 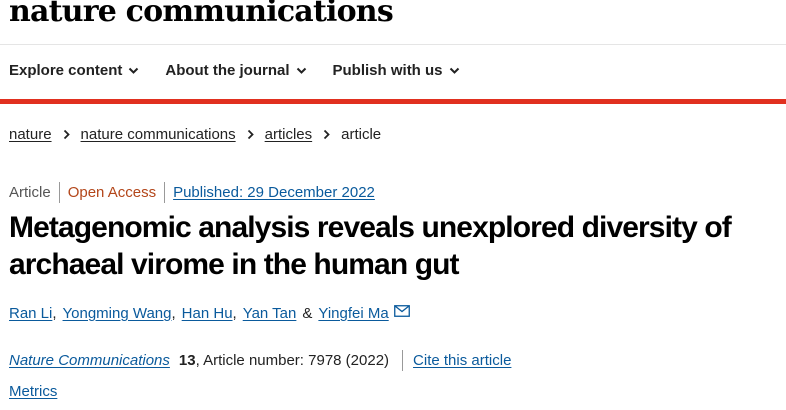 What do you see at coordinates (30, 134) in the screenshot?
I see `breadcrumb-nature: nature` at bounding box center [30, 134].